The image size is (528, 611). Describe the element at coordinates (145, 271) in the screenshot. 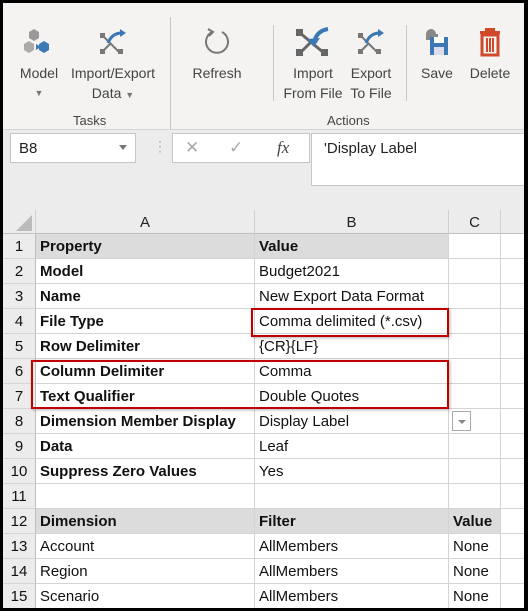

I see `cell-a2: Model` at that location.